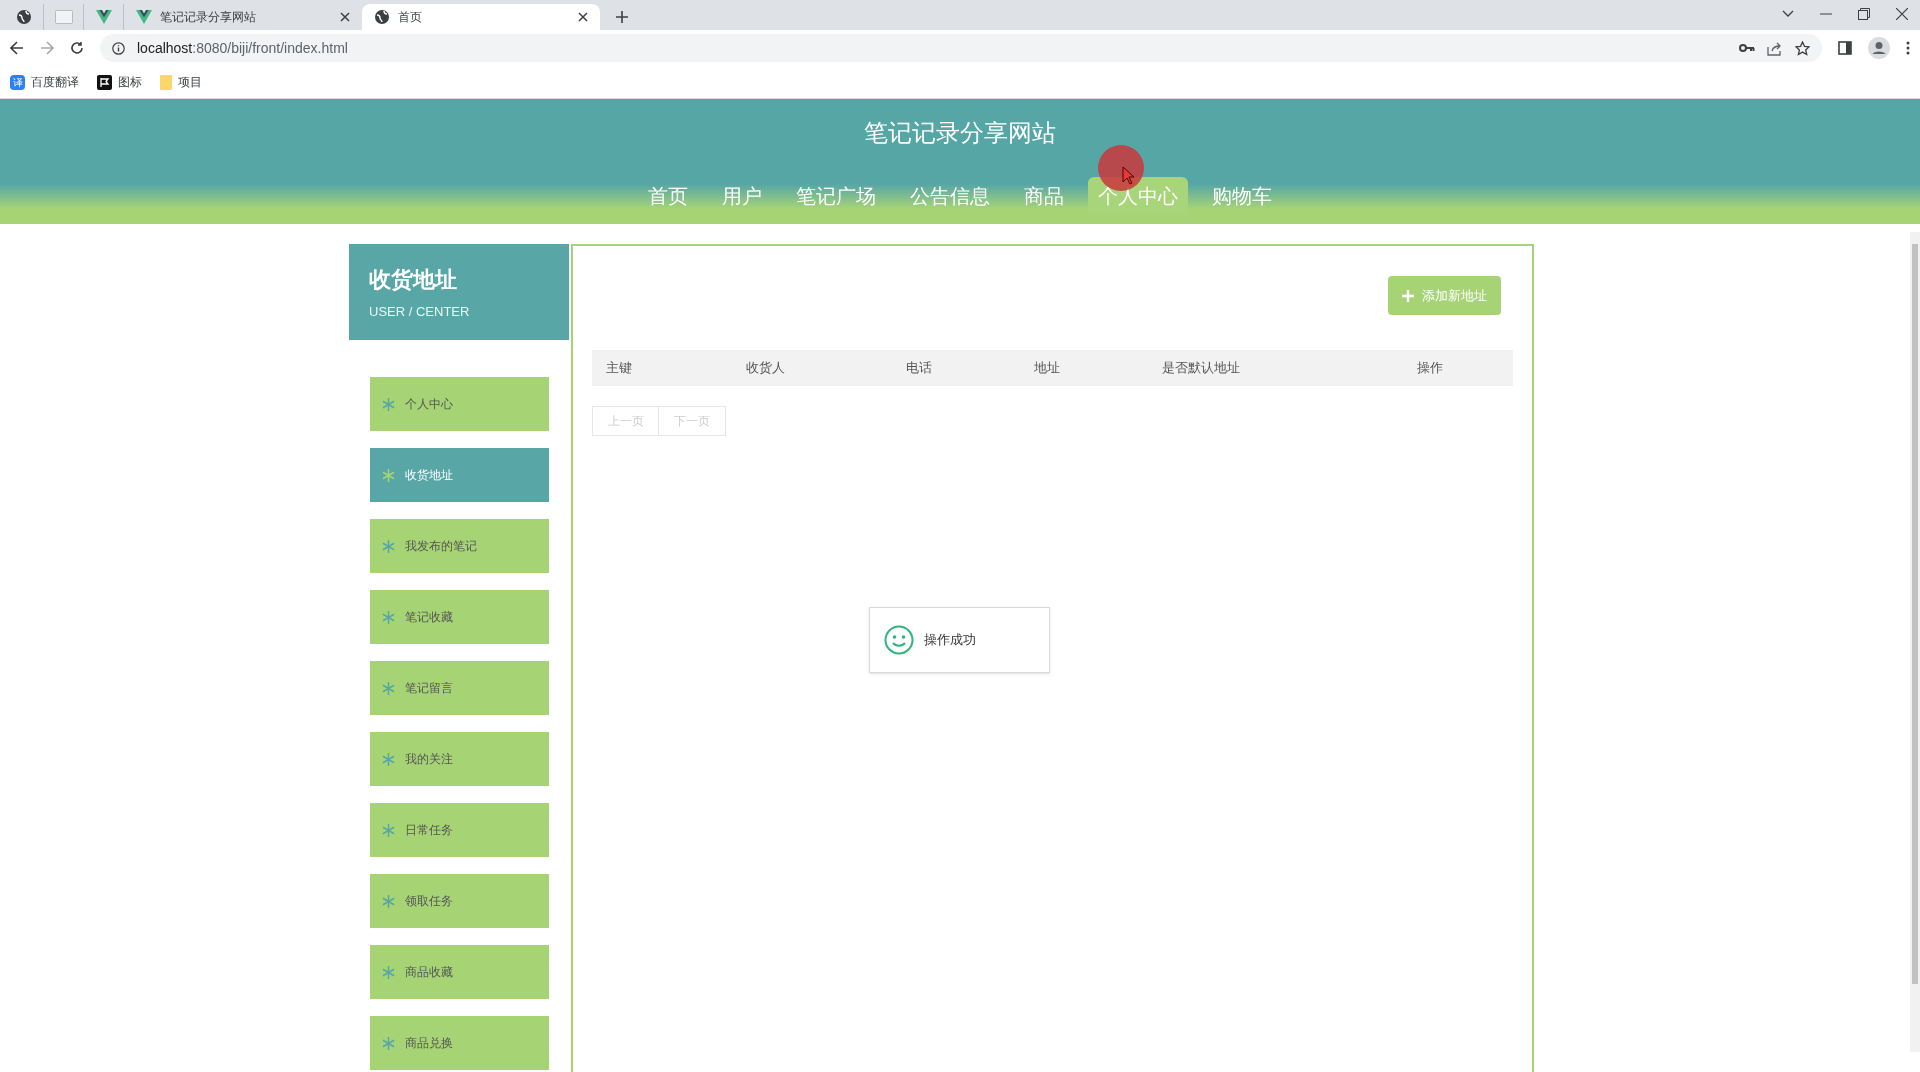  I want to click on browser-tab: 笔记记录分享网站, so click(243, 17).